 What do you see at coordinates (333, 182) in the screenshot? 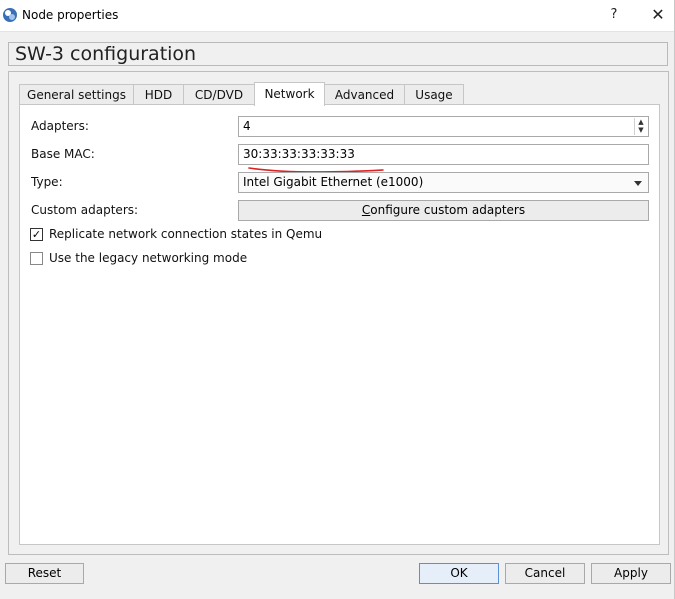
I see `type-value: Intel Gigabit Ethernet (e1000)` at bounding box center [333, 182].